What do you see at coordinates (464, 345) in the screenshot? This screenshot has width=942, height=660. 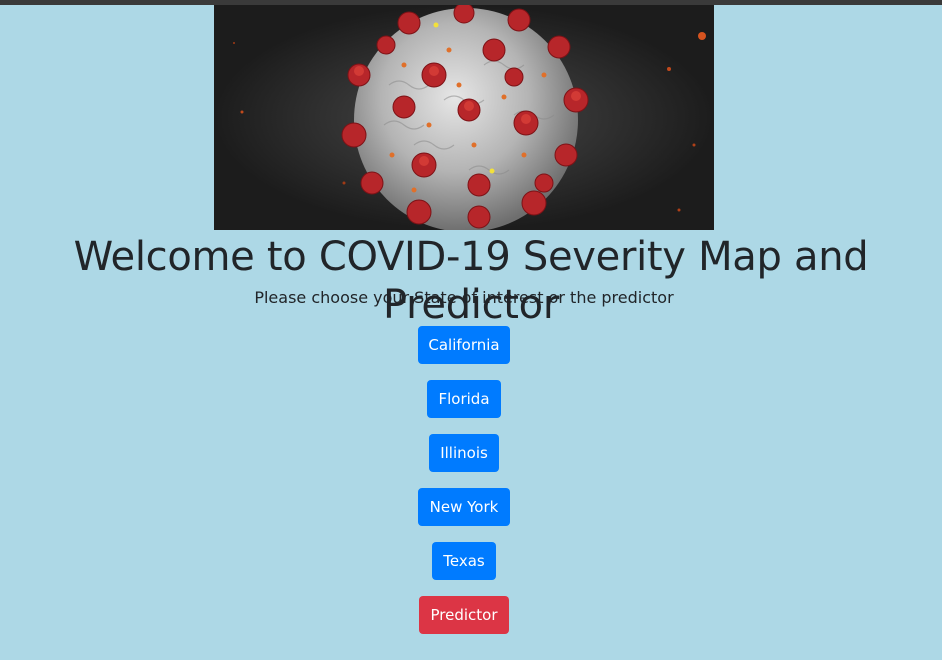 I see `california-button: California` at bounding box center [464, 345].